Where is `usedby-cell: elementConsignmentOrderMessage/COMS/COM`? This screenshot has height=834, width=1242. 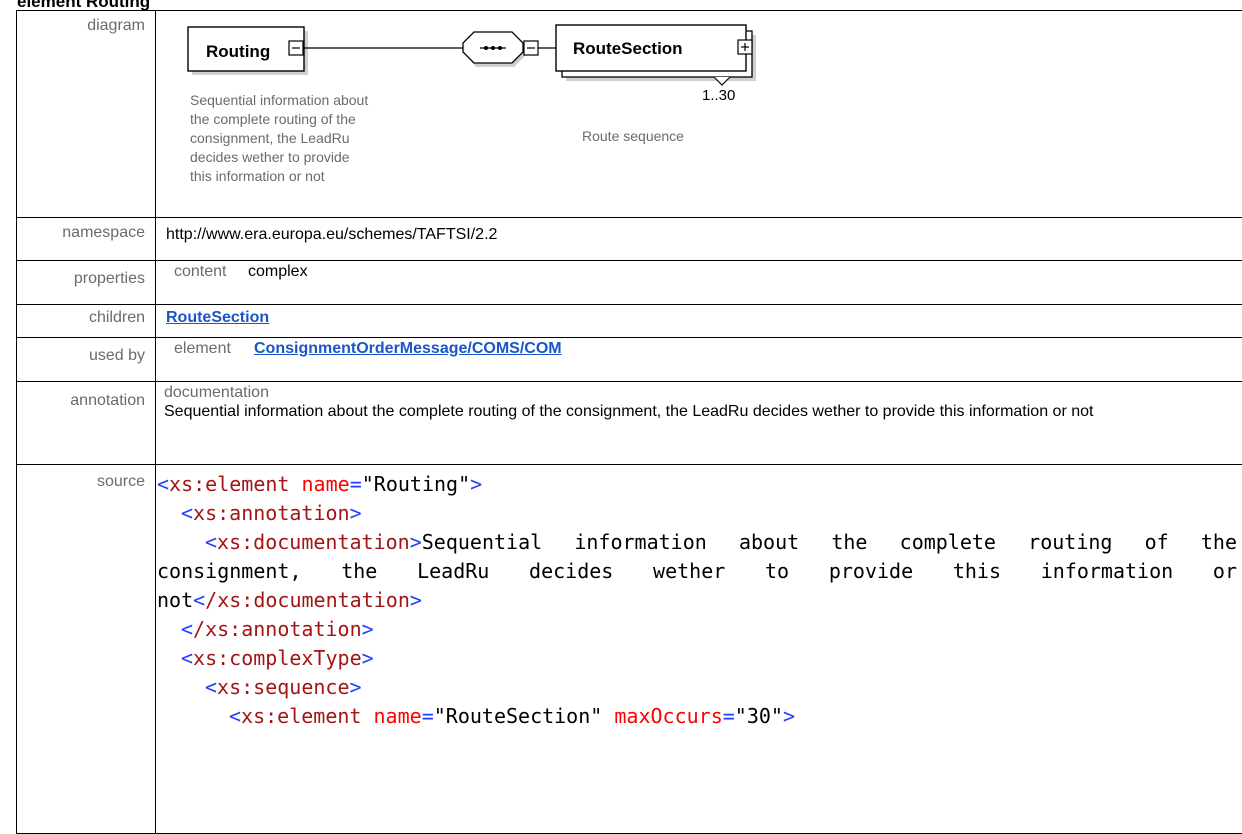 usedby-cell: elementConsignmentOrderMessage/COMS/COM is located at coordinates (699, 360).